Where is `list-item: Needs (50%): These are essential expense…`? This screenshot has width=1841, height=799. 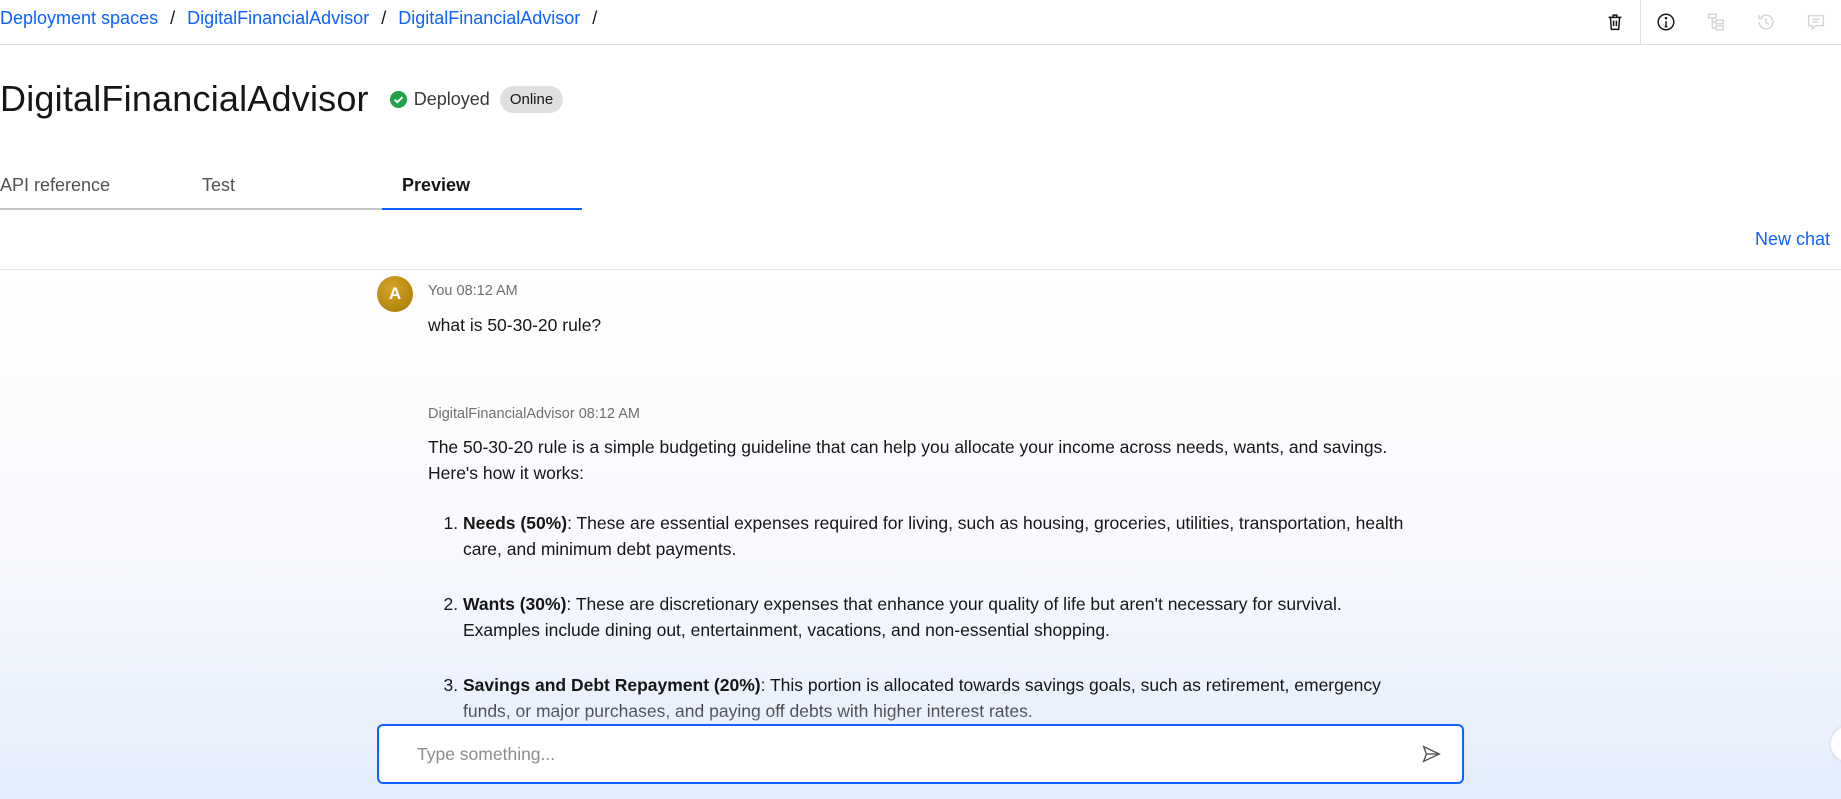 list-item: Needs (50%): These are essential expense… is located at coordinates (940, 536).